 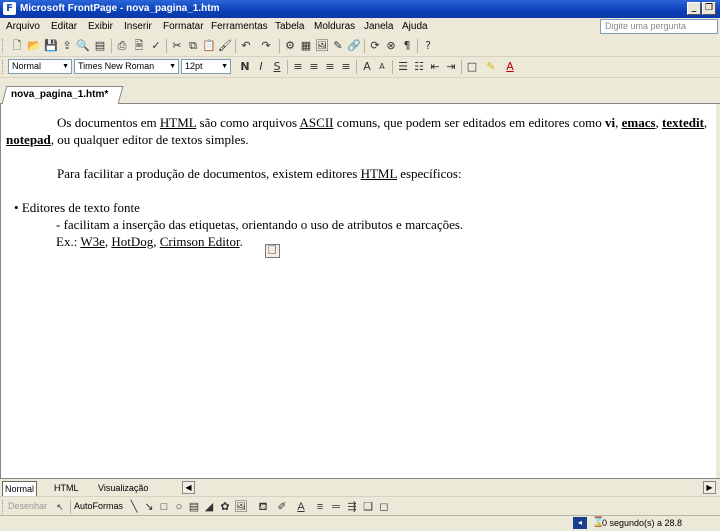 What do you see at coordinates (709, 8) in the screenshot?
I see `restore-button: ❐` at bounding box center [709, 8].